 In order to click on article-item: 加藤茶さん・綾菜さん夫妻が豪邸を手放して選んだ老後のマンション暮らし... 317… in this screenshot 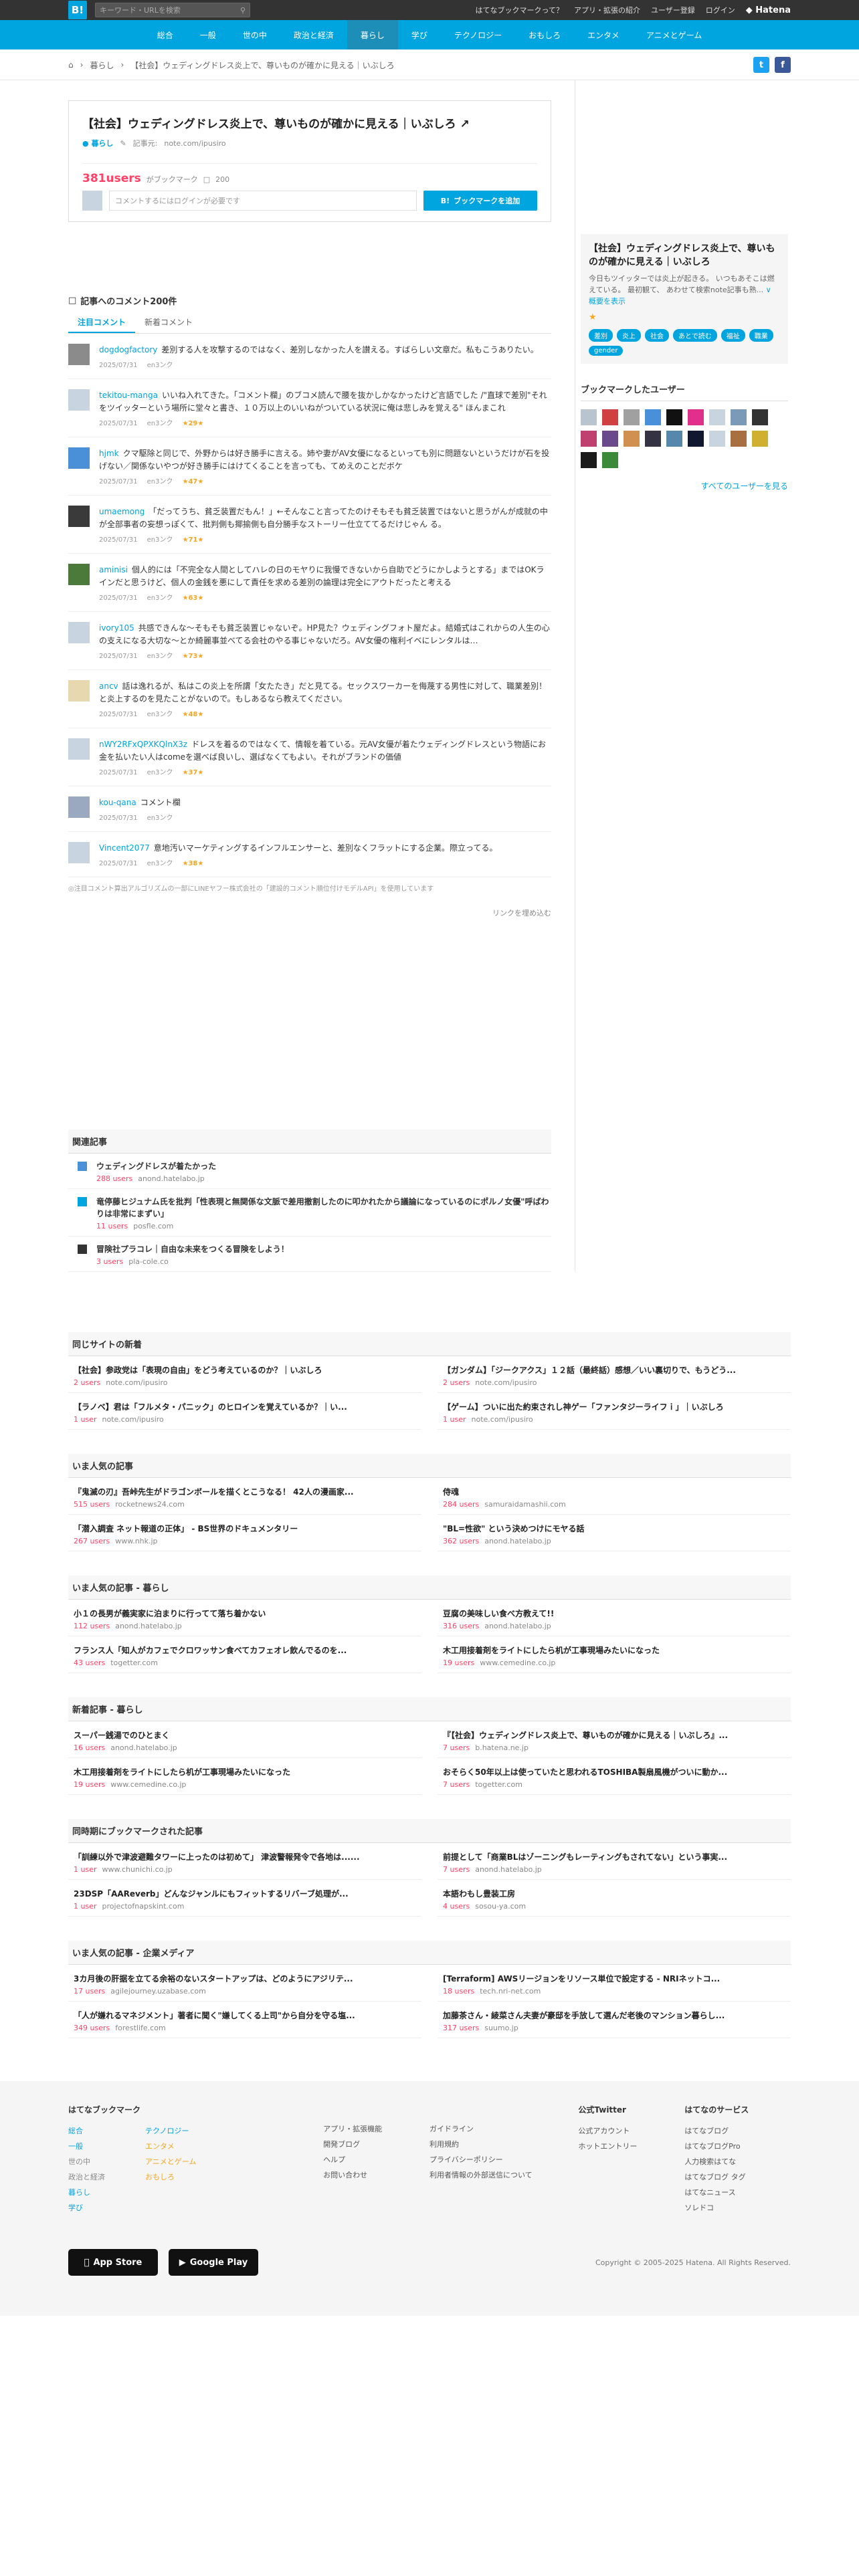, I will do `click(614, 2020)`.